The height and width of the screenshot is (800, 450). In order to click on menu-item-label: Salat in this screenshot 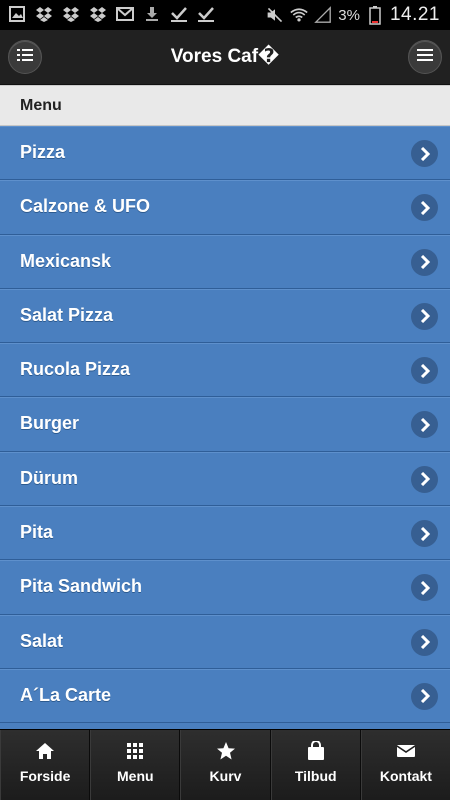, I will do `click(42, 640)`.